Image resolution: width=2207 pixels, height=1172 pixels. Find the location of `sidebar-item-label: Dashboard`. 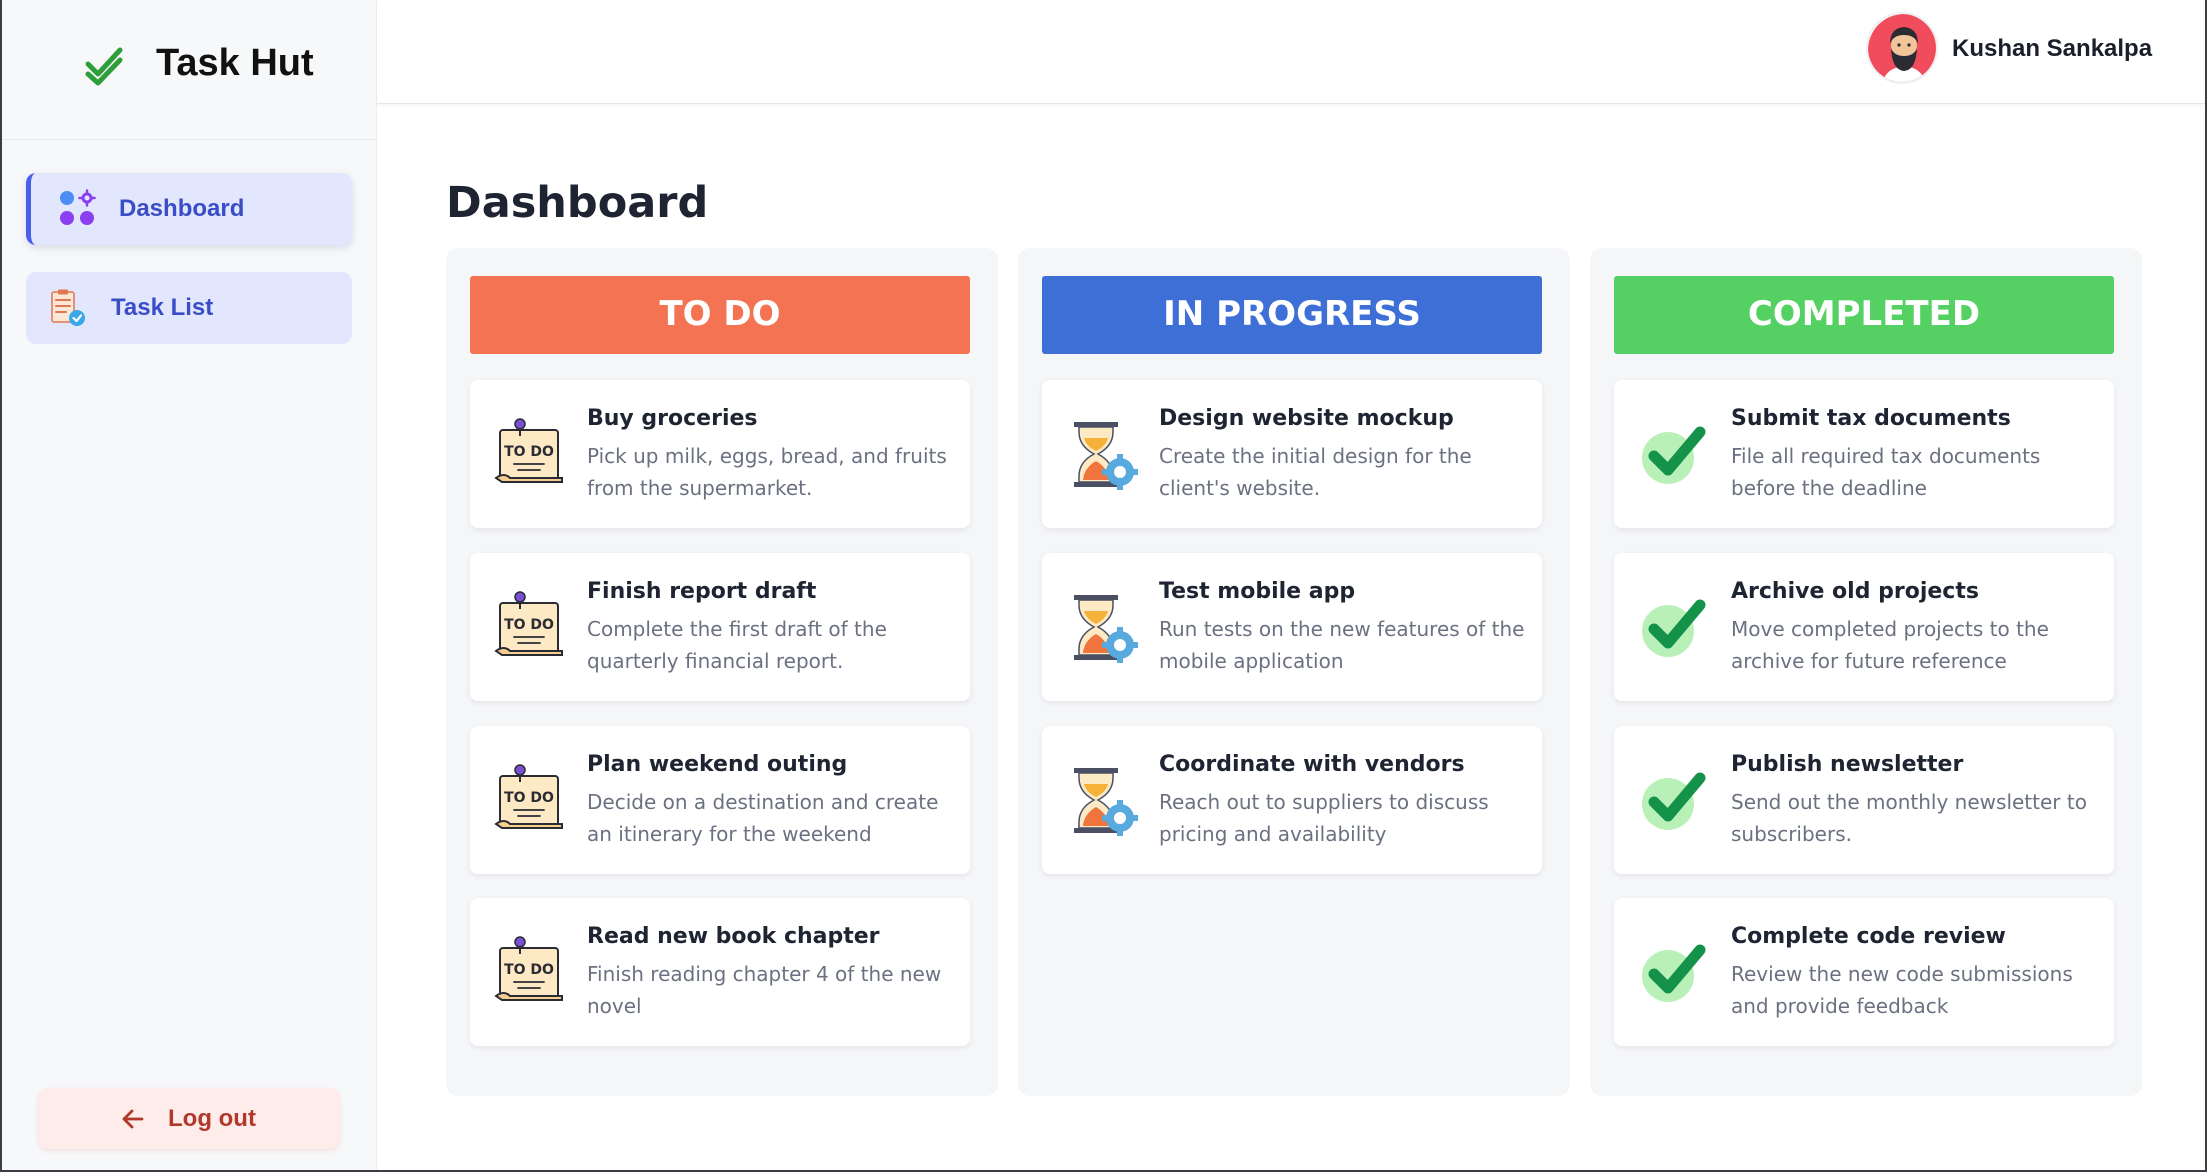

sidebar-item-label: Dashboard is located at coordinates (182, 208).